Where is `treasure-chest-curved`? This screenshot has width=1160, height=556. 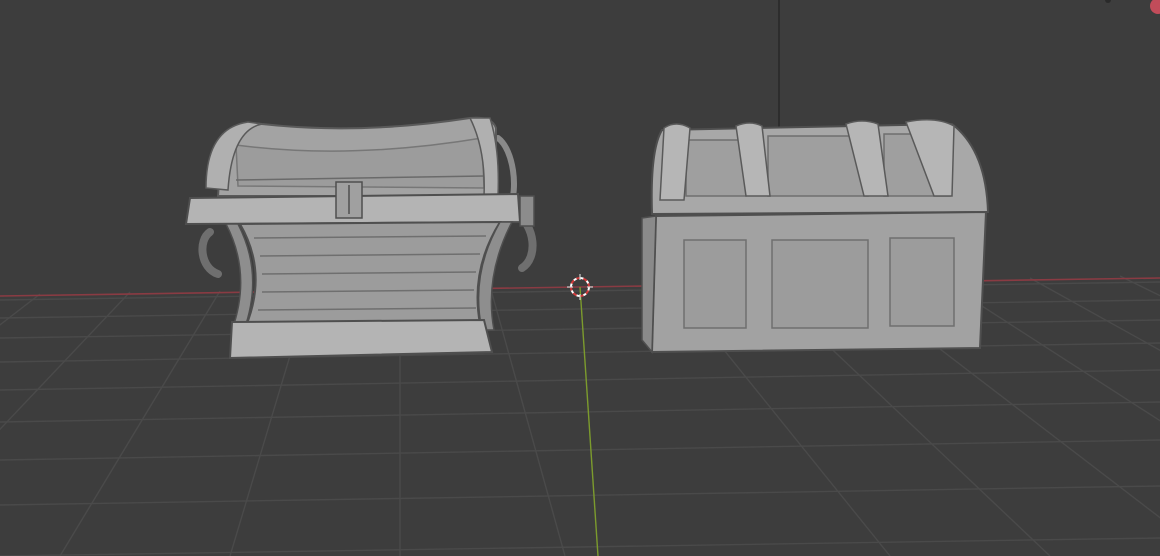
treasure-chest-curved is located at coordinates (360, 238).